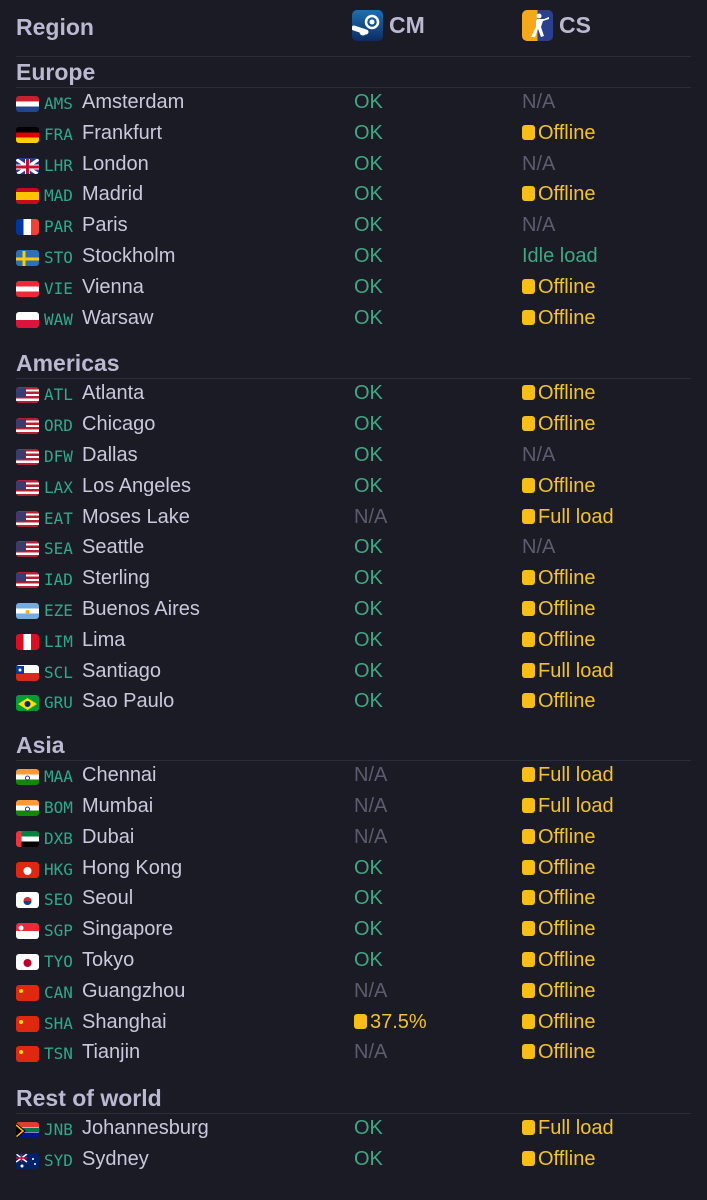 Image resolution: width=707 pixels, height=1200 pixels. I want to click on region-code: MAA, so click(58, 777).